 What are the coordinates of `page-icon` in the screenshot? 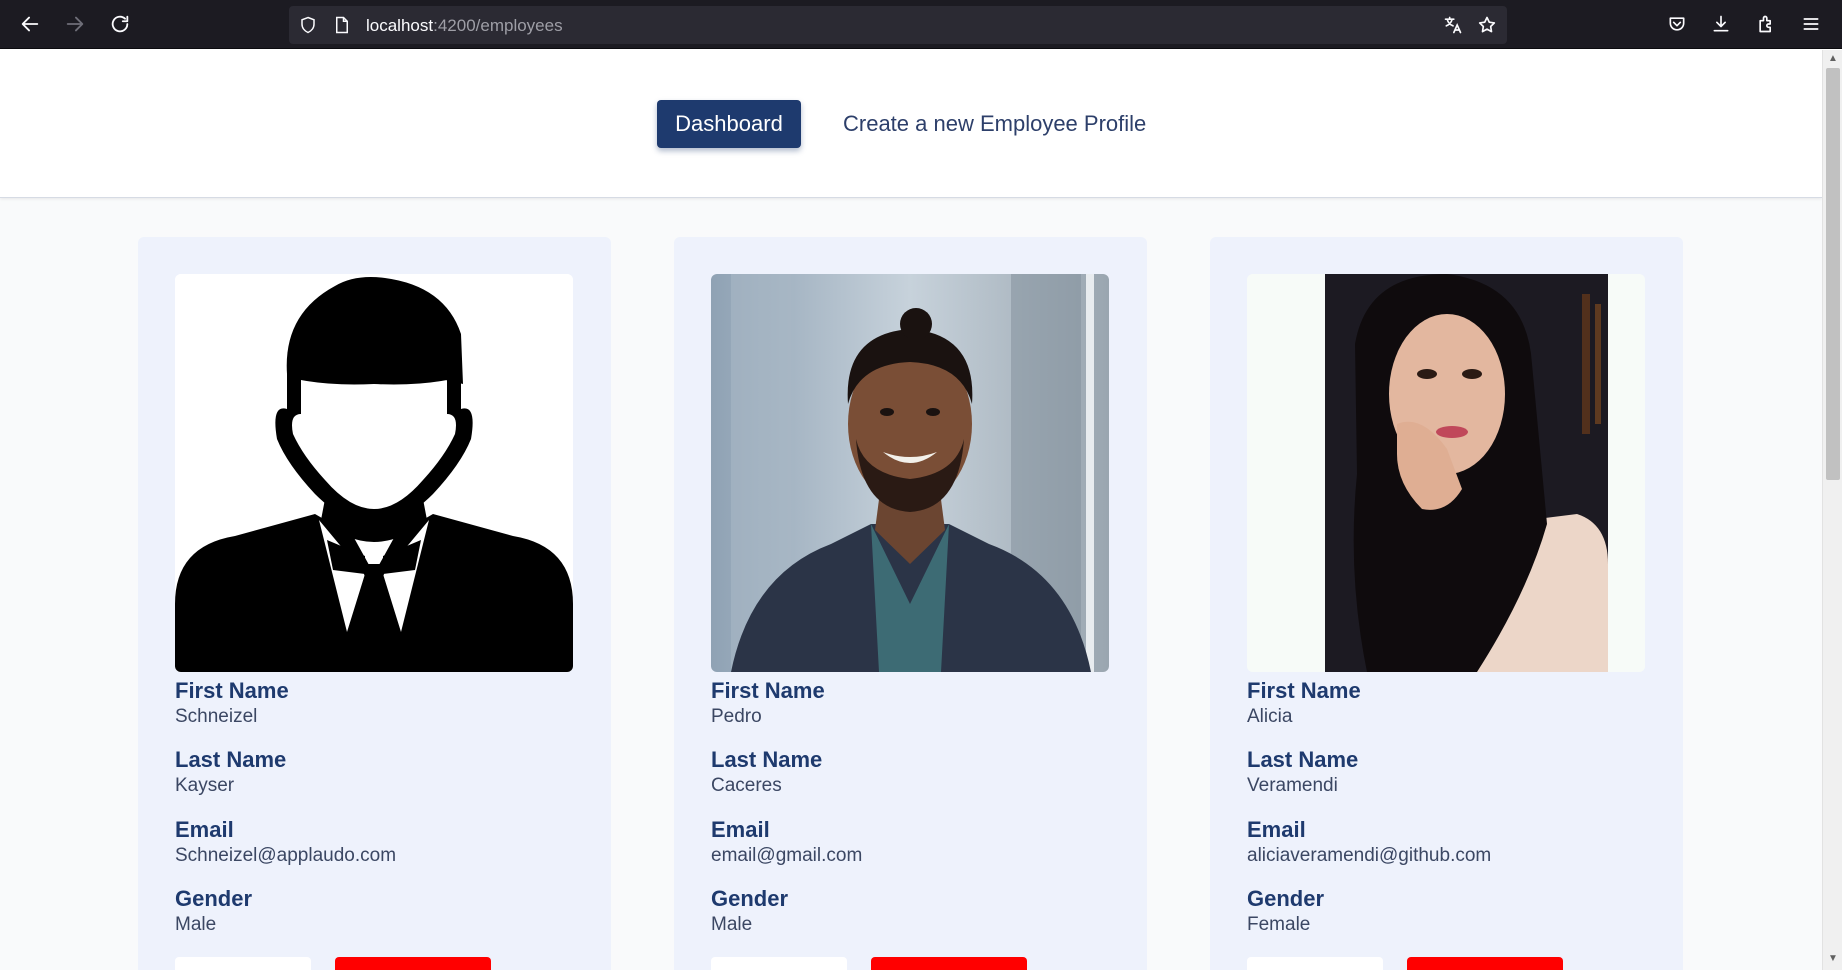 It's located at (342, 25).